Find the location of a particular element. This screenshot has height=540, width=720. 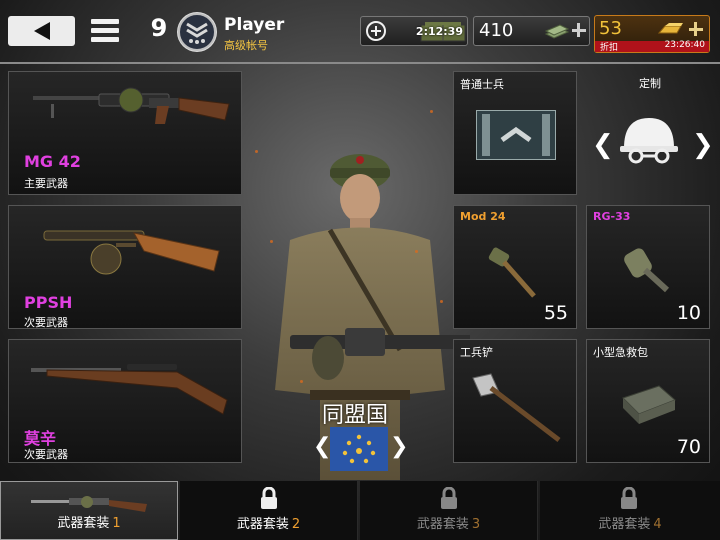

medkit-icon is located at coordinates (649, 404).